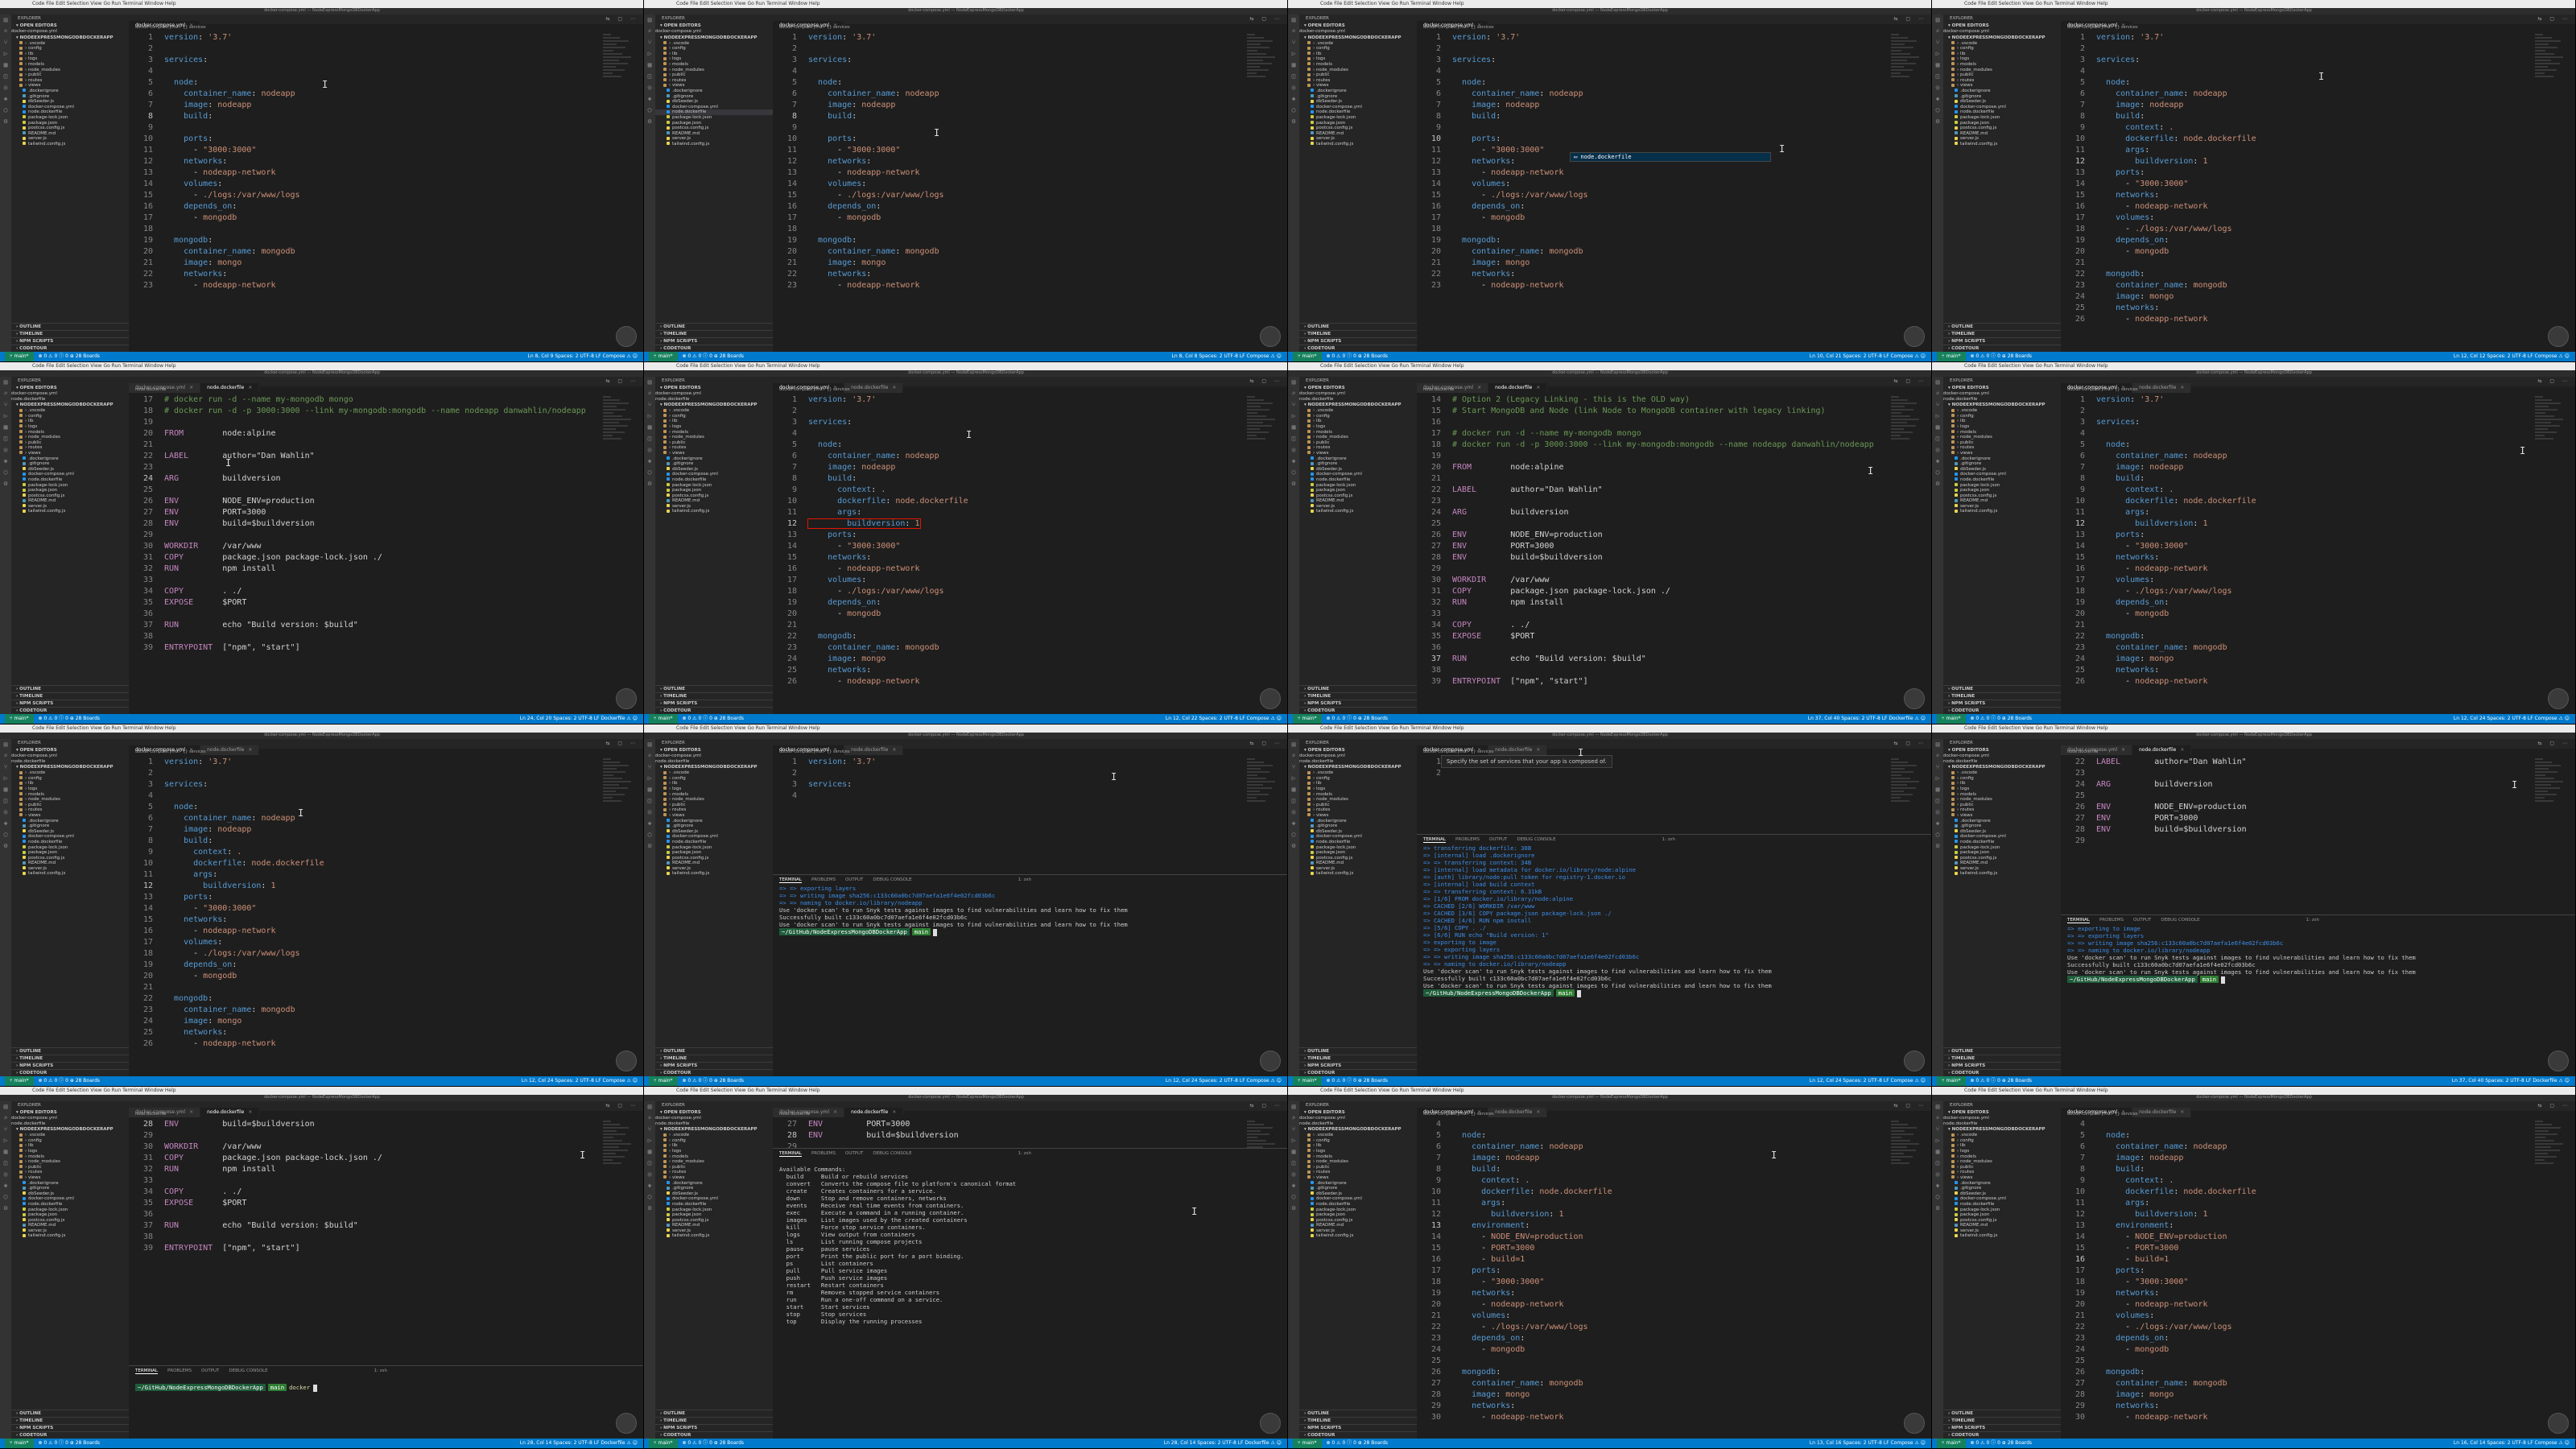  I want to click on problems-tab: PROBLEMS, so click(823, 1153).